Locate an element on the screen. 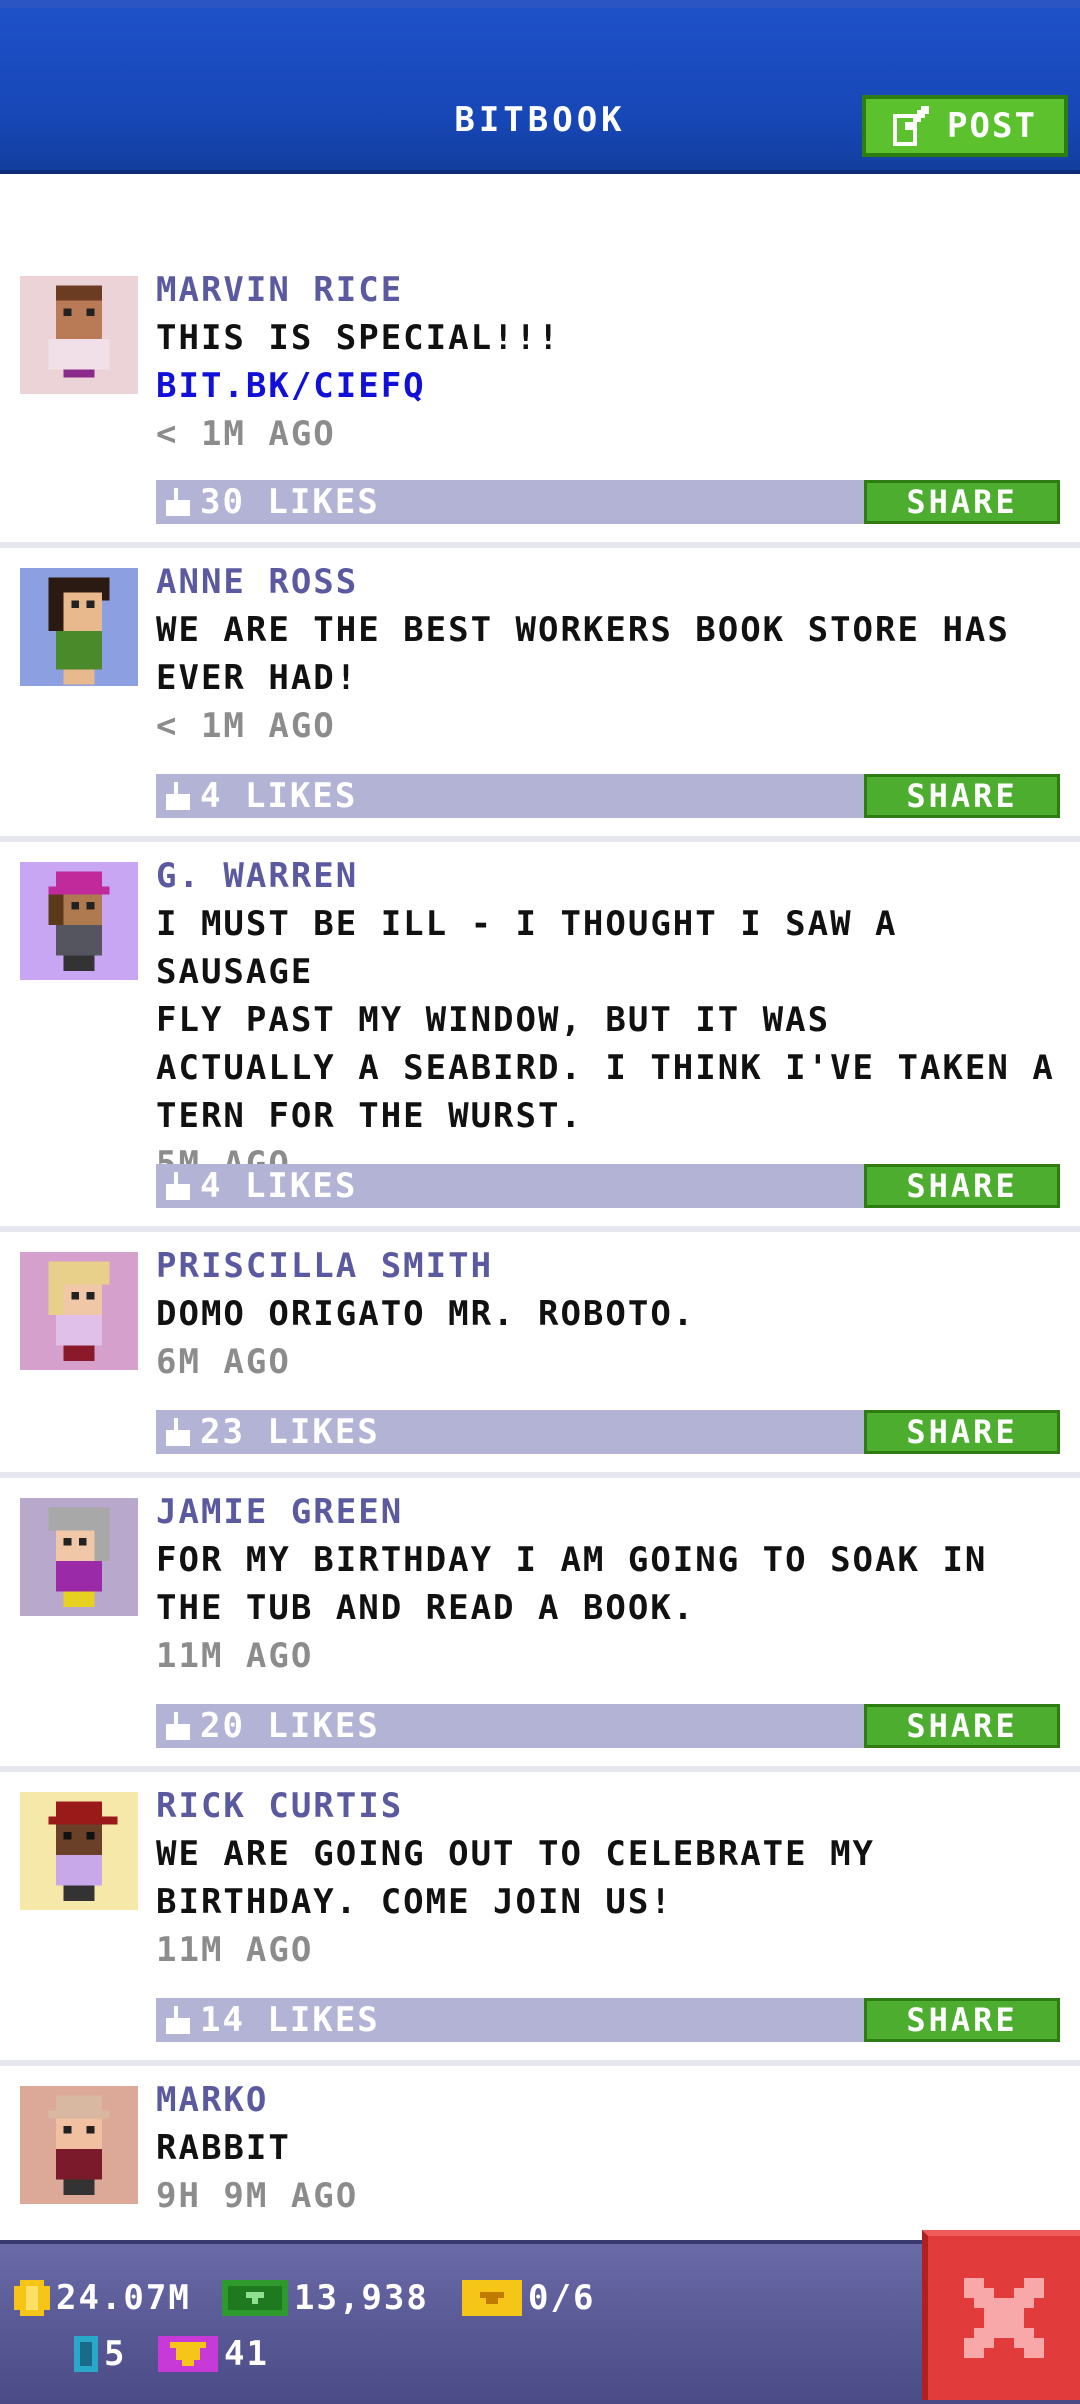  vip-value: 41 is located at coordinates (246, 2354).